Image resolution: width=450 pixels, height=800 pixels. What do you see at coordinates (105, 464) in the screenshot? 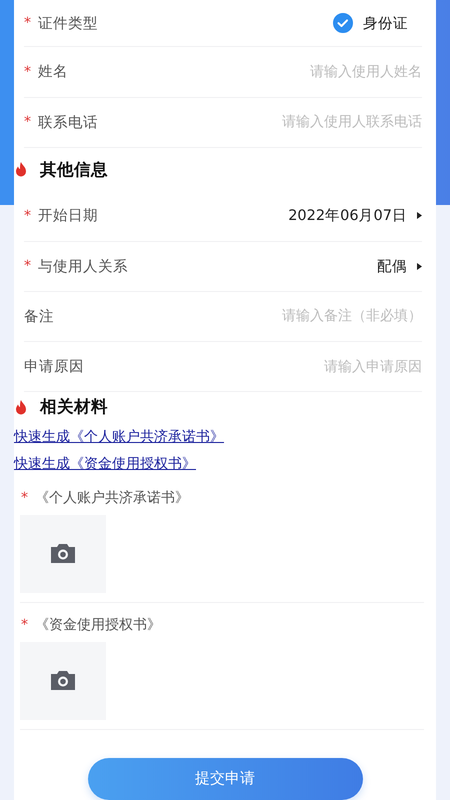
I see `generate-link: 快速生成《资金使用授权书》` at bounding box center [105, 464].